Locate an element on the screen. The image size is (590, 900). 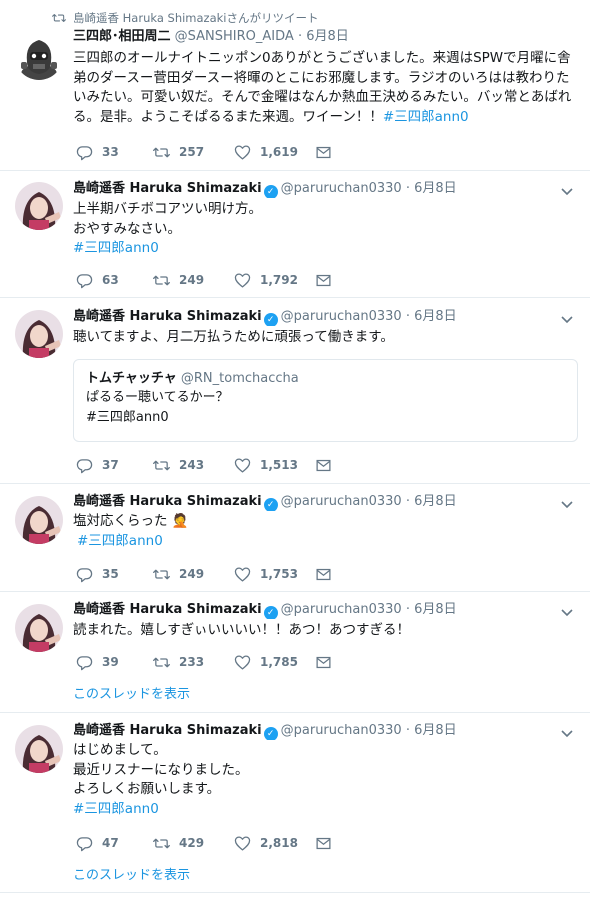
reply-button: 37 is located at coordinates (97, 465).